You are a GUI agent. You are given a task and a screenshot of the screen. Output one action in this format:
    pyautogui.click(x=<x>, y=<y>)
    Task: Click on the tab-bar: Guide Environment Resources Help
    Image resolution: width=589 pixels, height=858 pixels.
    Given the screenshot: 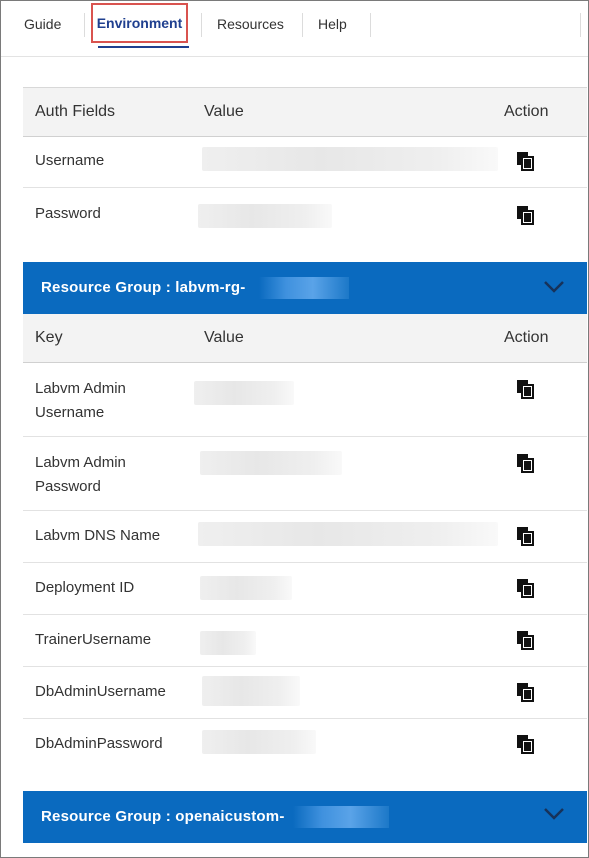 What is the action you would take?
    pyautogui.click(x=294, y=29)
    